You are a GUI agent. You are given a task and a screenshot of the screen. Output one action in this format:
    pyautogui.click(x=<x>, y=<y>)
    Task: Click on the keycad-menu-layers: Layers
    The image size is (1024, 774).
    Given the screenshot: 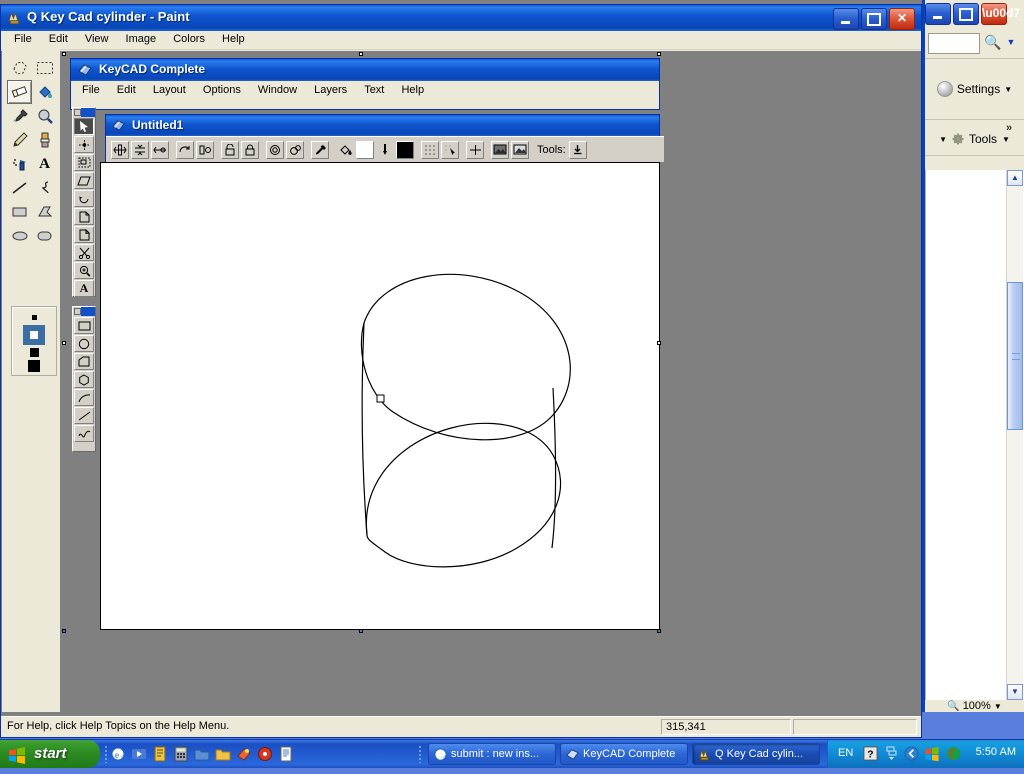 What is the action you would take?
    pyautogui.click(x=330, y=90)
    